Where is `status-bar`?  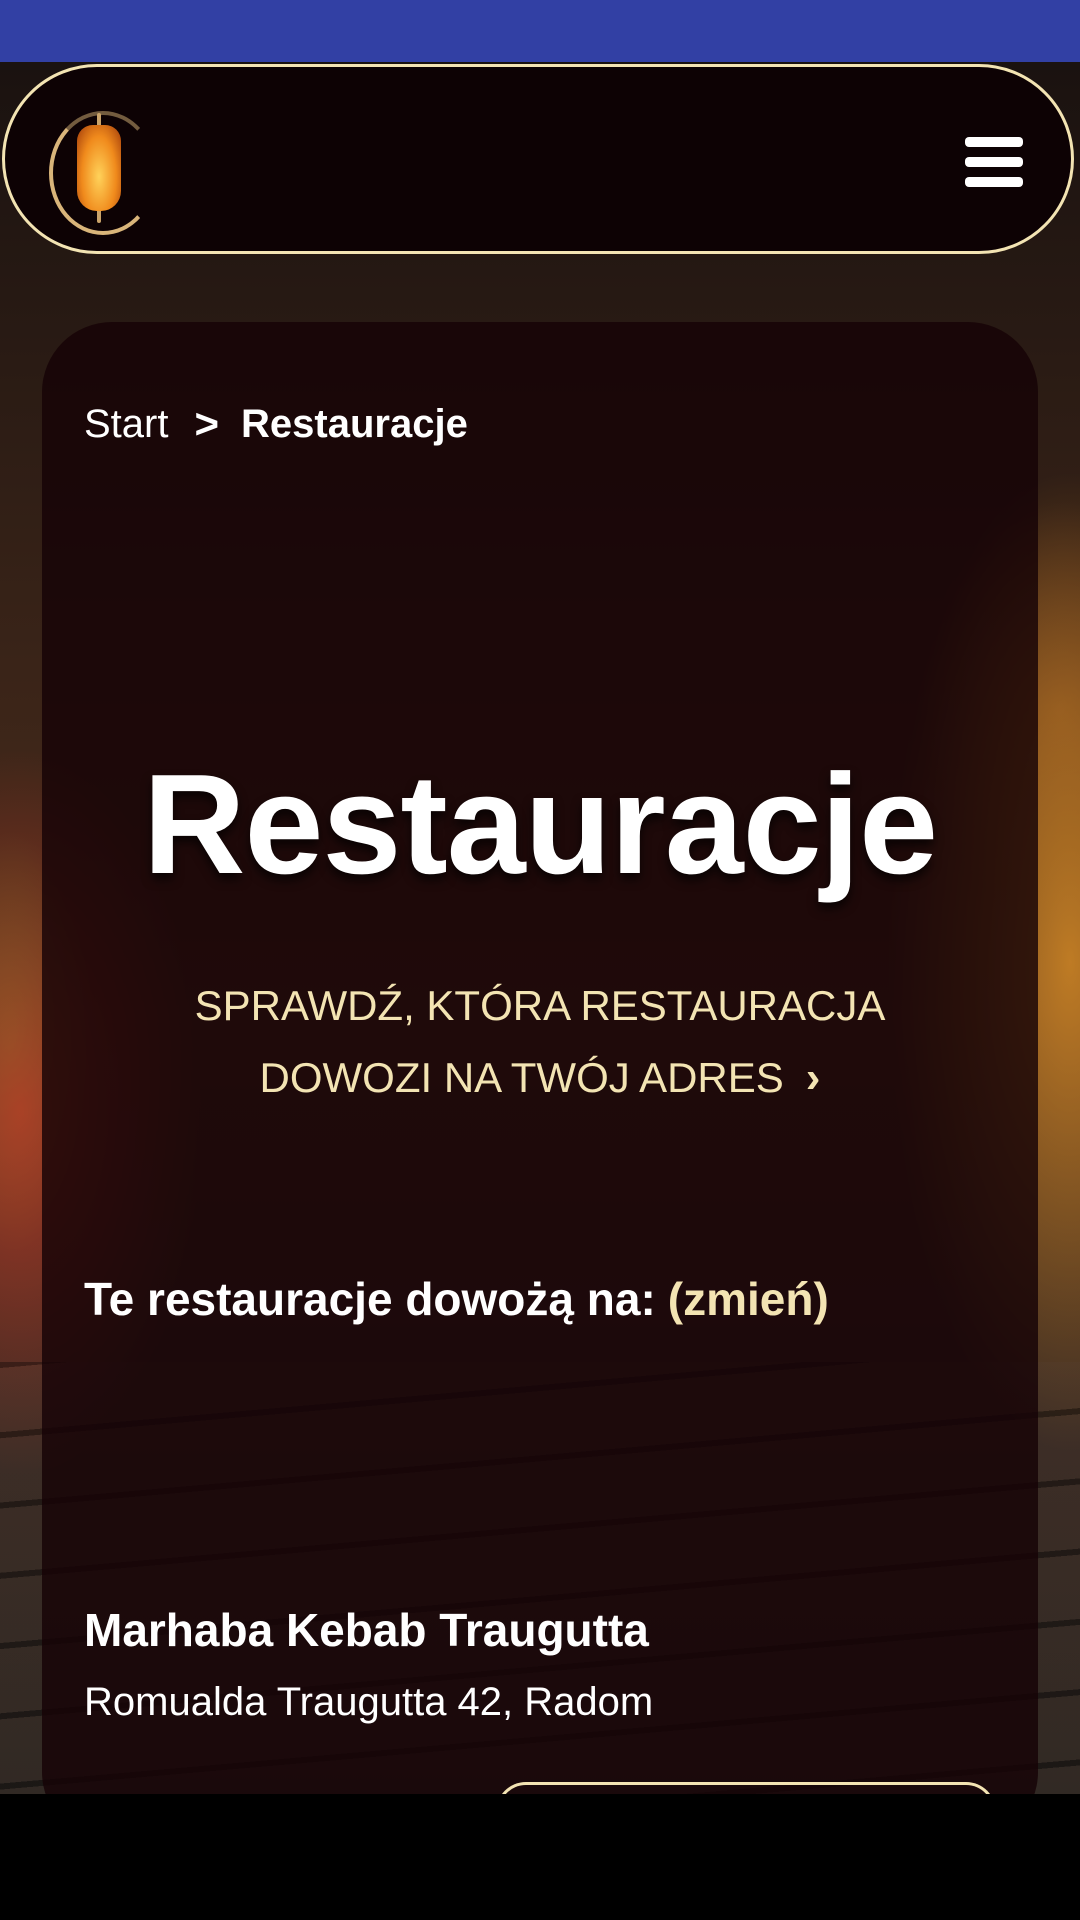 status-bar is located at coordinates (540, 31).